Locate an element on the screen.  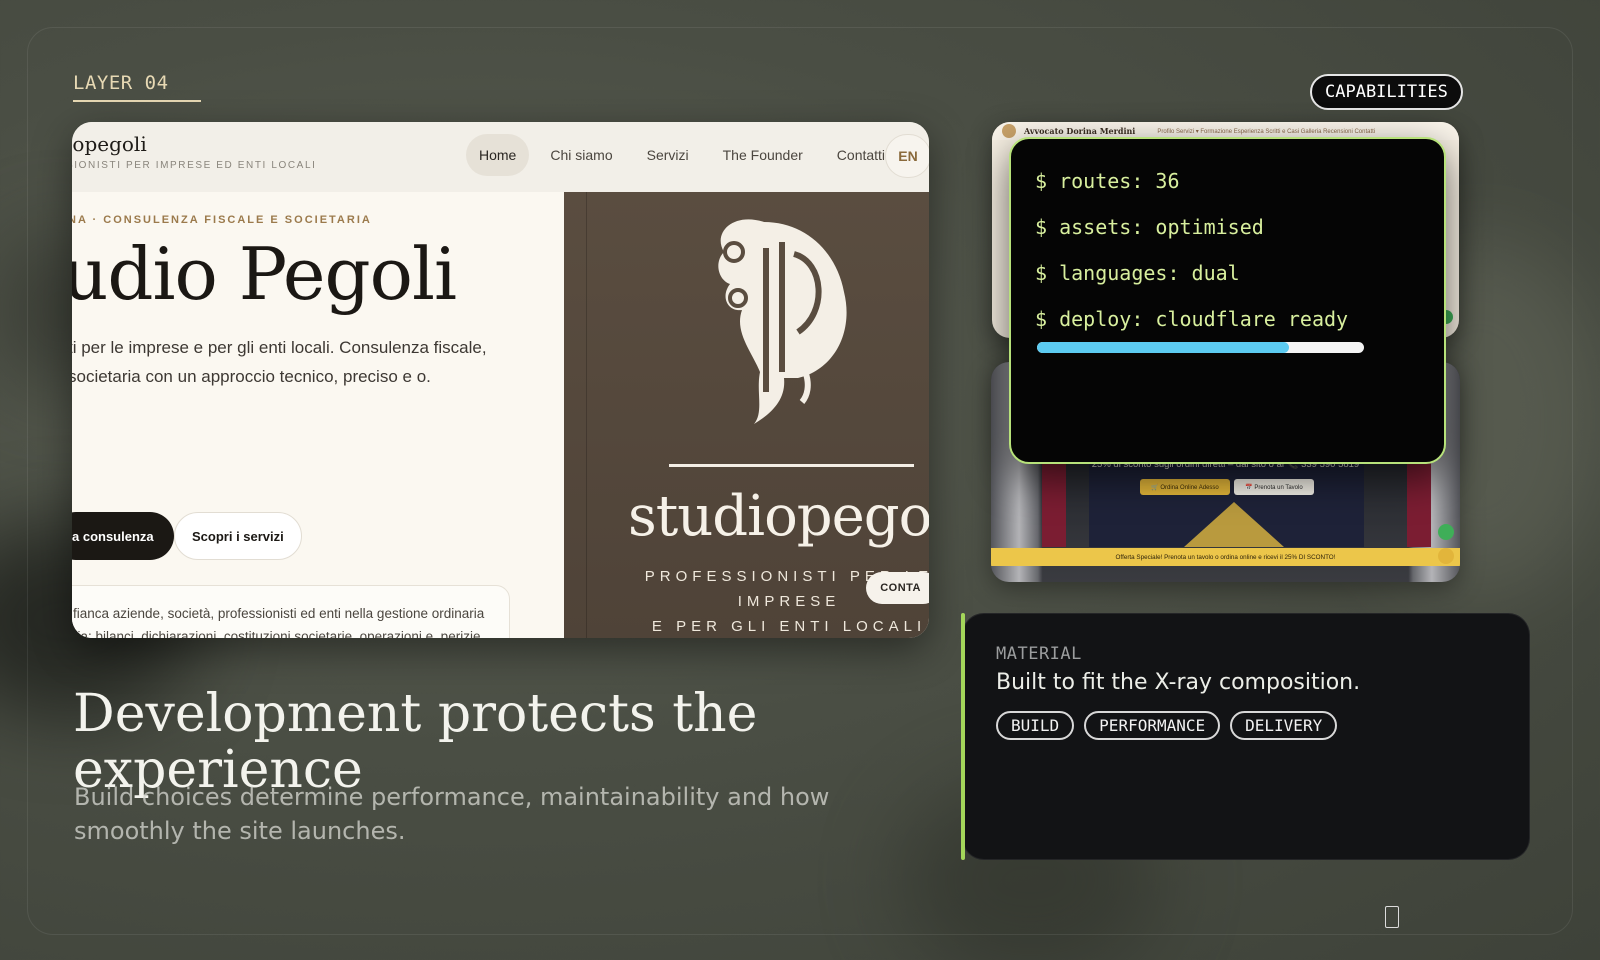
material-accent-bar is located at coordinates (963, 736).